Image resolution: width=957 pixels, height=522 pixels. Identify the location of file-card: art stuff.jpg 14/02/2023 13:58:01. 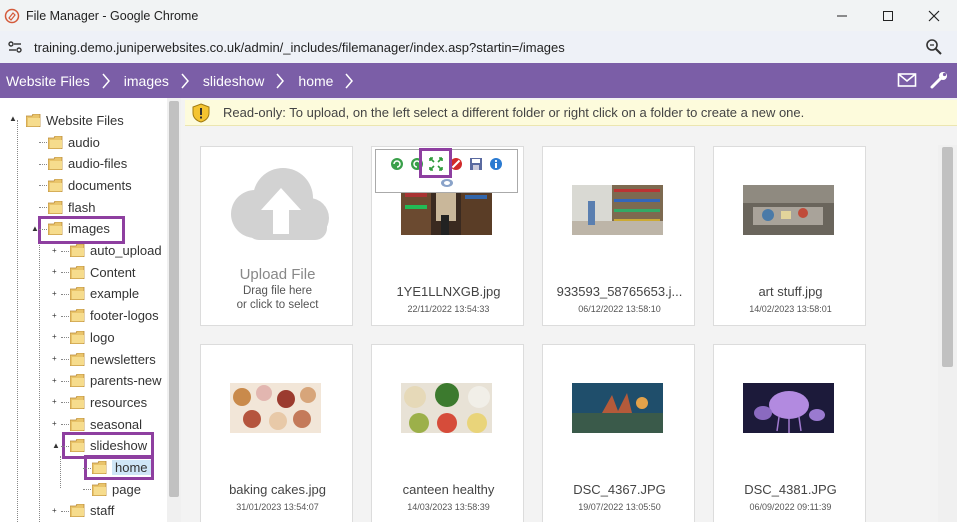
(789, 236).